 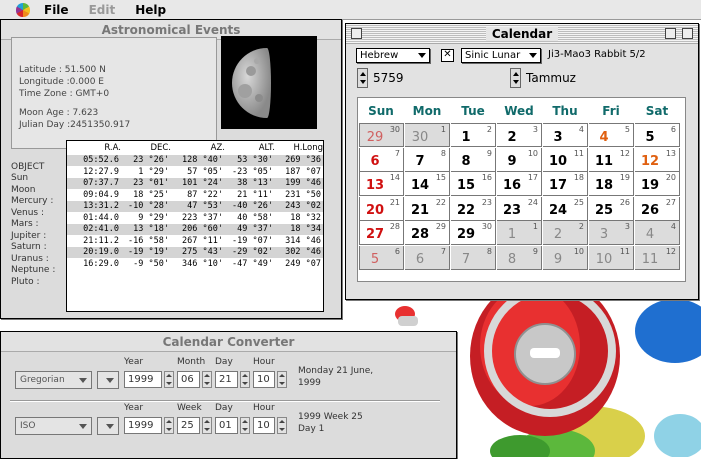 I want to click on calendar-day-cell: 30 1, so click(x=427, y=135).